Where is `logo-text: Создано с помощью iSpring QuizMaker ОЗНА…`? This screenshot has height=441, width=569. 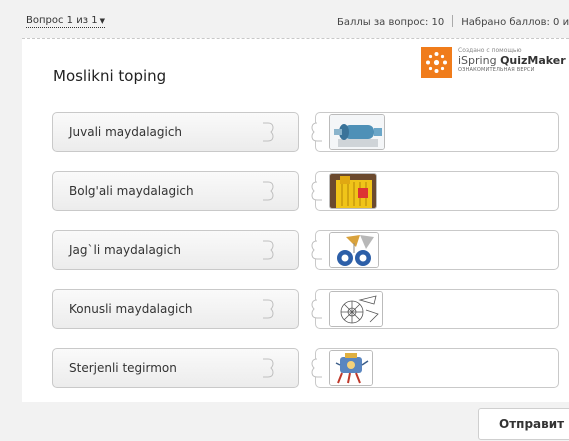
logo-text: Создано с помощью iSpring QuizMaker ОЗНА… is located at coordinates (512, 60).